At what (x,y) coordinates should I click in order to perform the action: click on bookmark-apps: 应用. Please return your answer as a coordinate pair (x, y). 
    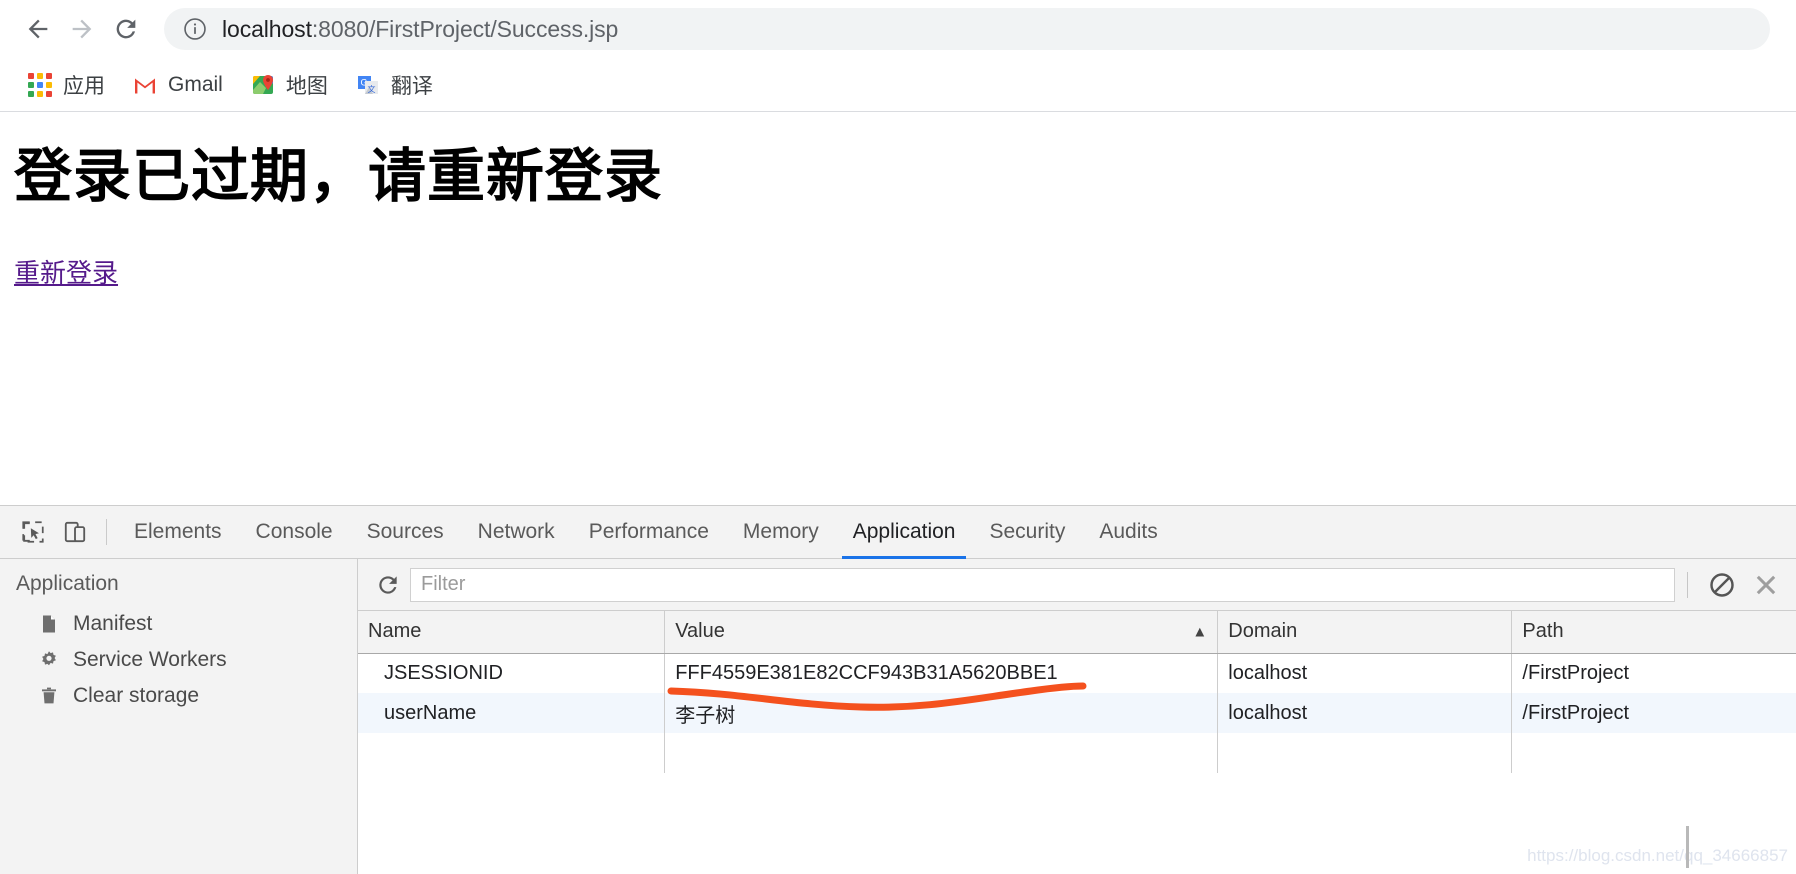
    Looking at the image, I should click on (66, 85).